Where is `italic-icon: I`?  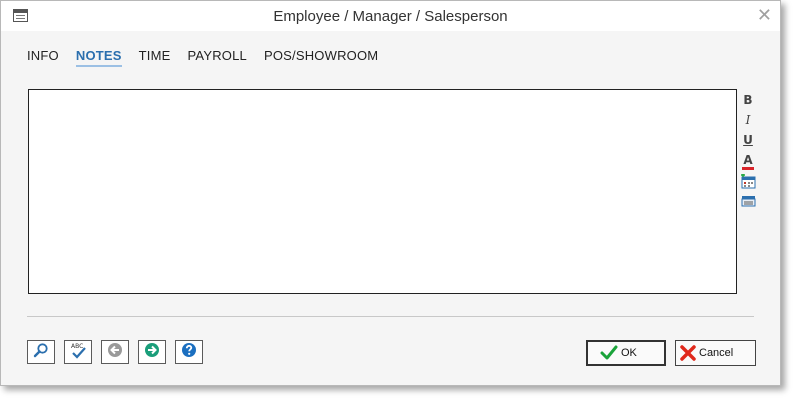
italic-icon: I is located at coordinates (748, 121).